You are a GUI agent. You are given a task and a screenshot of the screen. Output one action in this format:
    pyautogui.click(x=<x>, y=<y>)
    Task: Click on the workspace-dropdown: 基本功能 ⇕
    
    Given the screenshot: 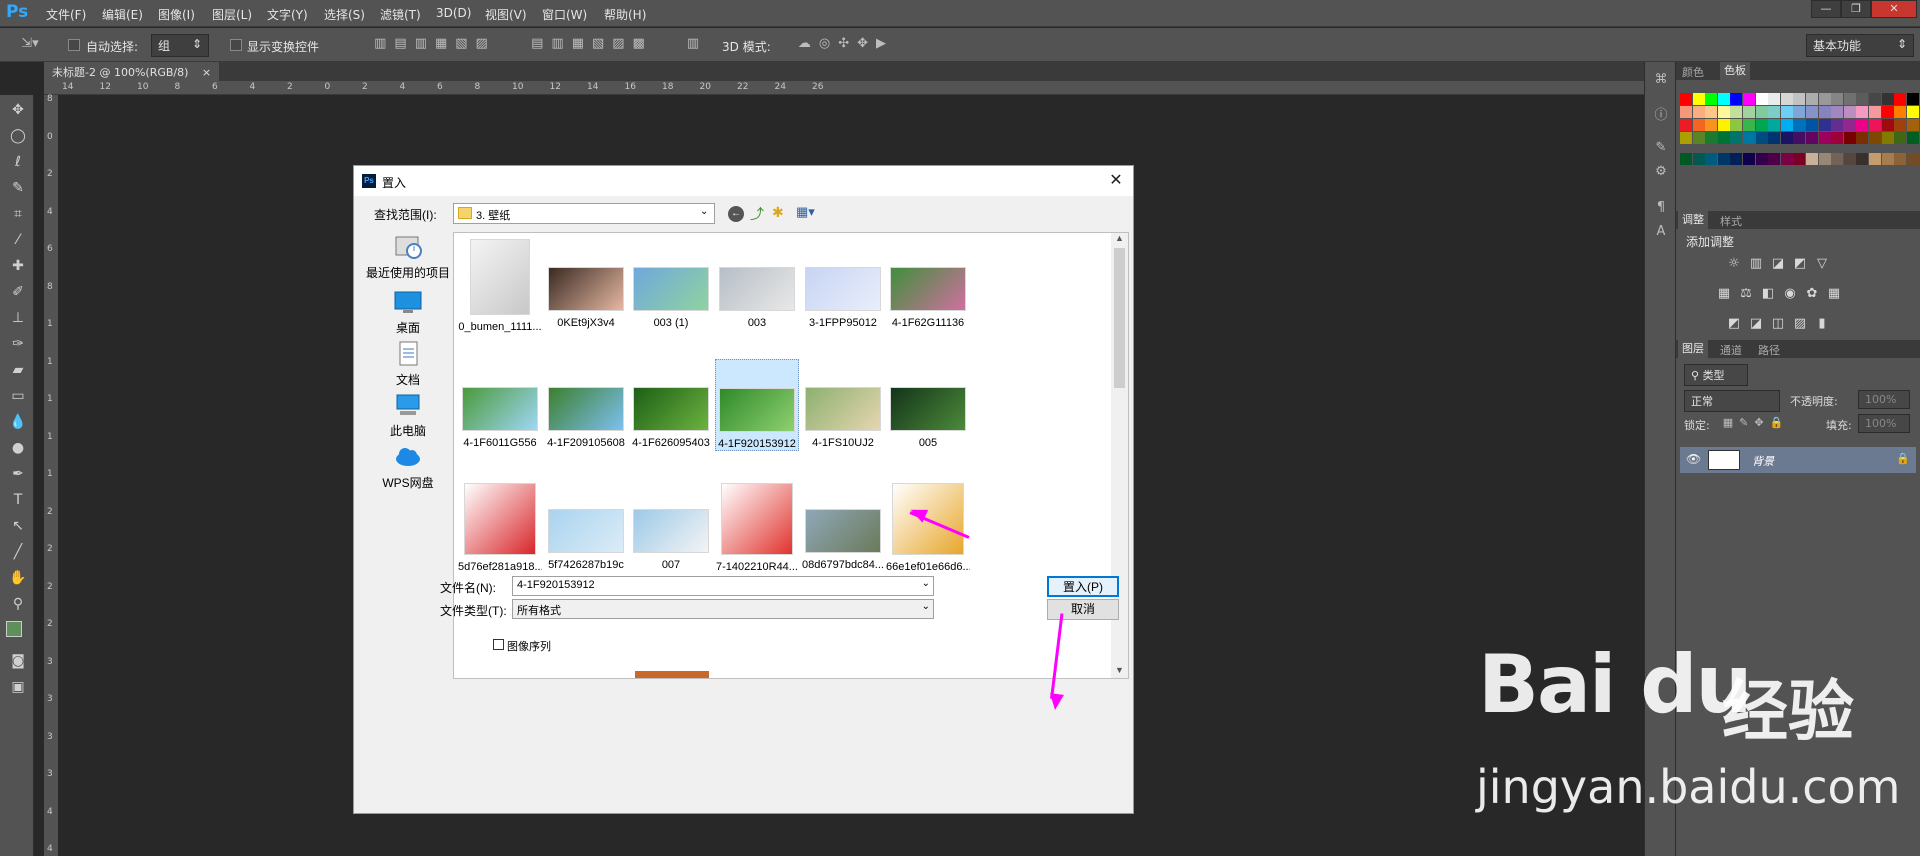 What is the action you would take?
    pyautogui.click(x=1860, y=45)
    